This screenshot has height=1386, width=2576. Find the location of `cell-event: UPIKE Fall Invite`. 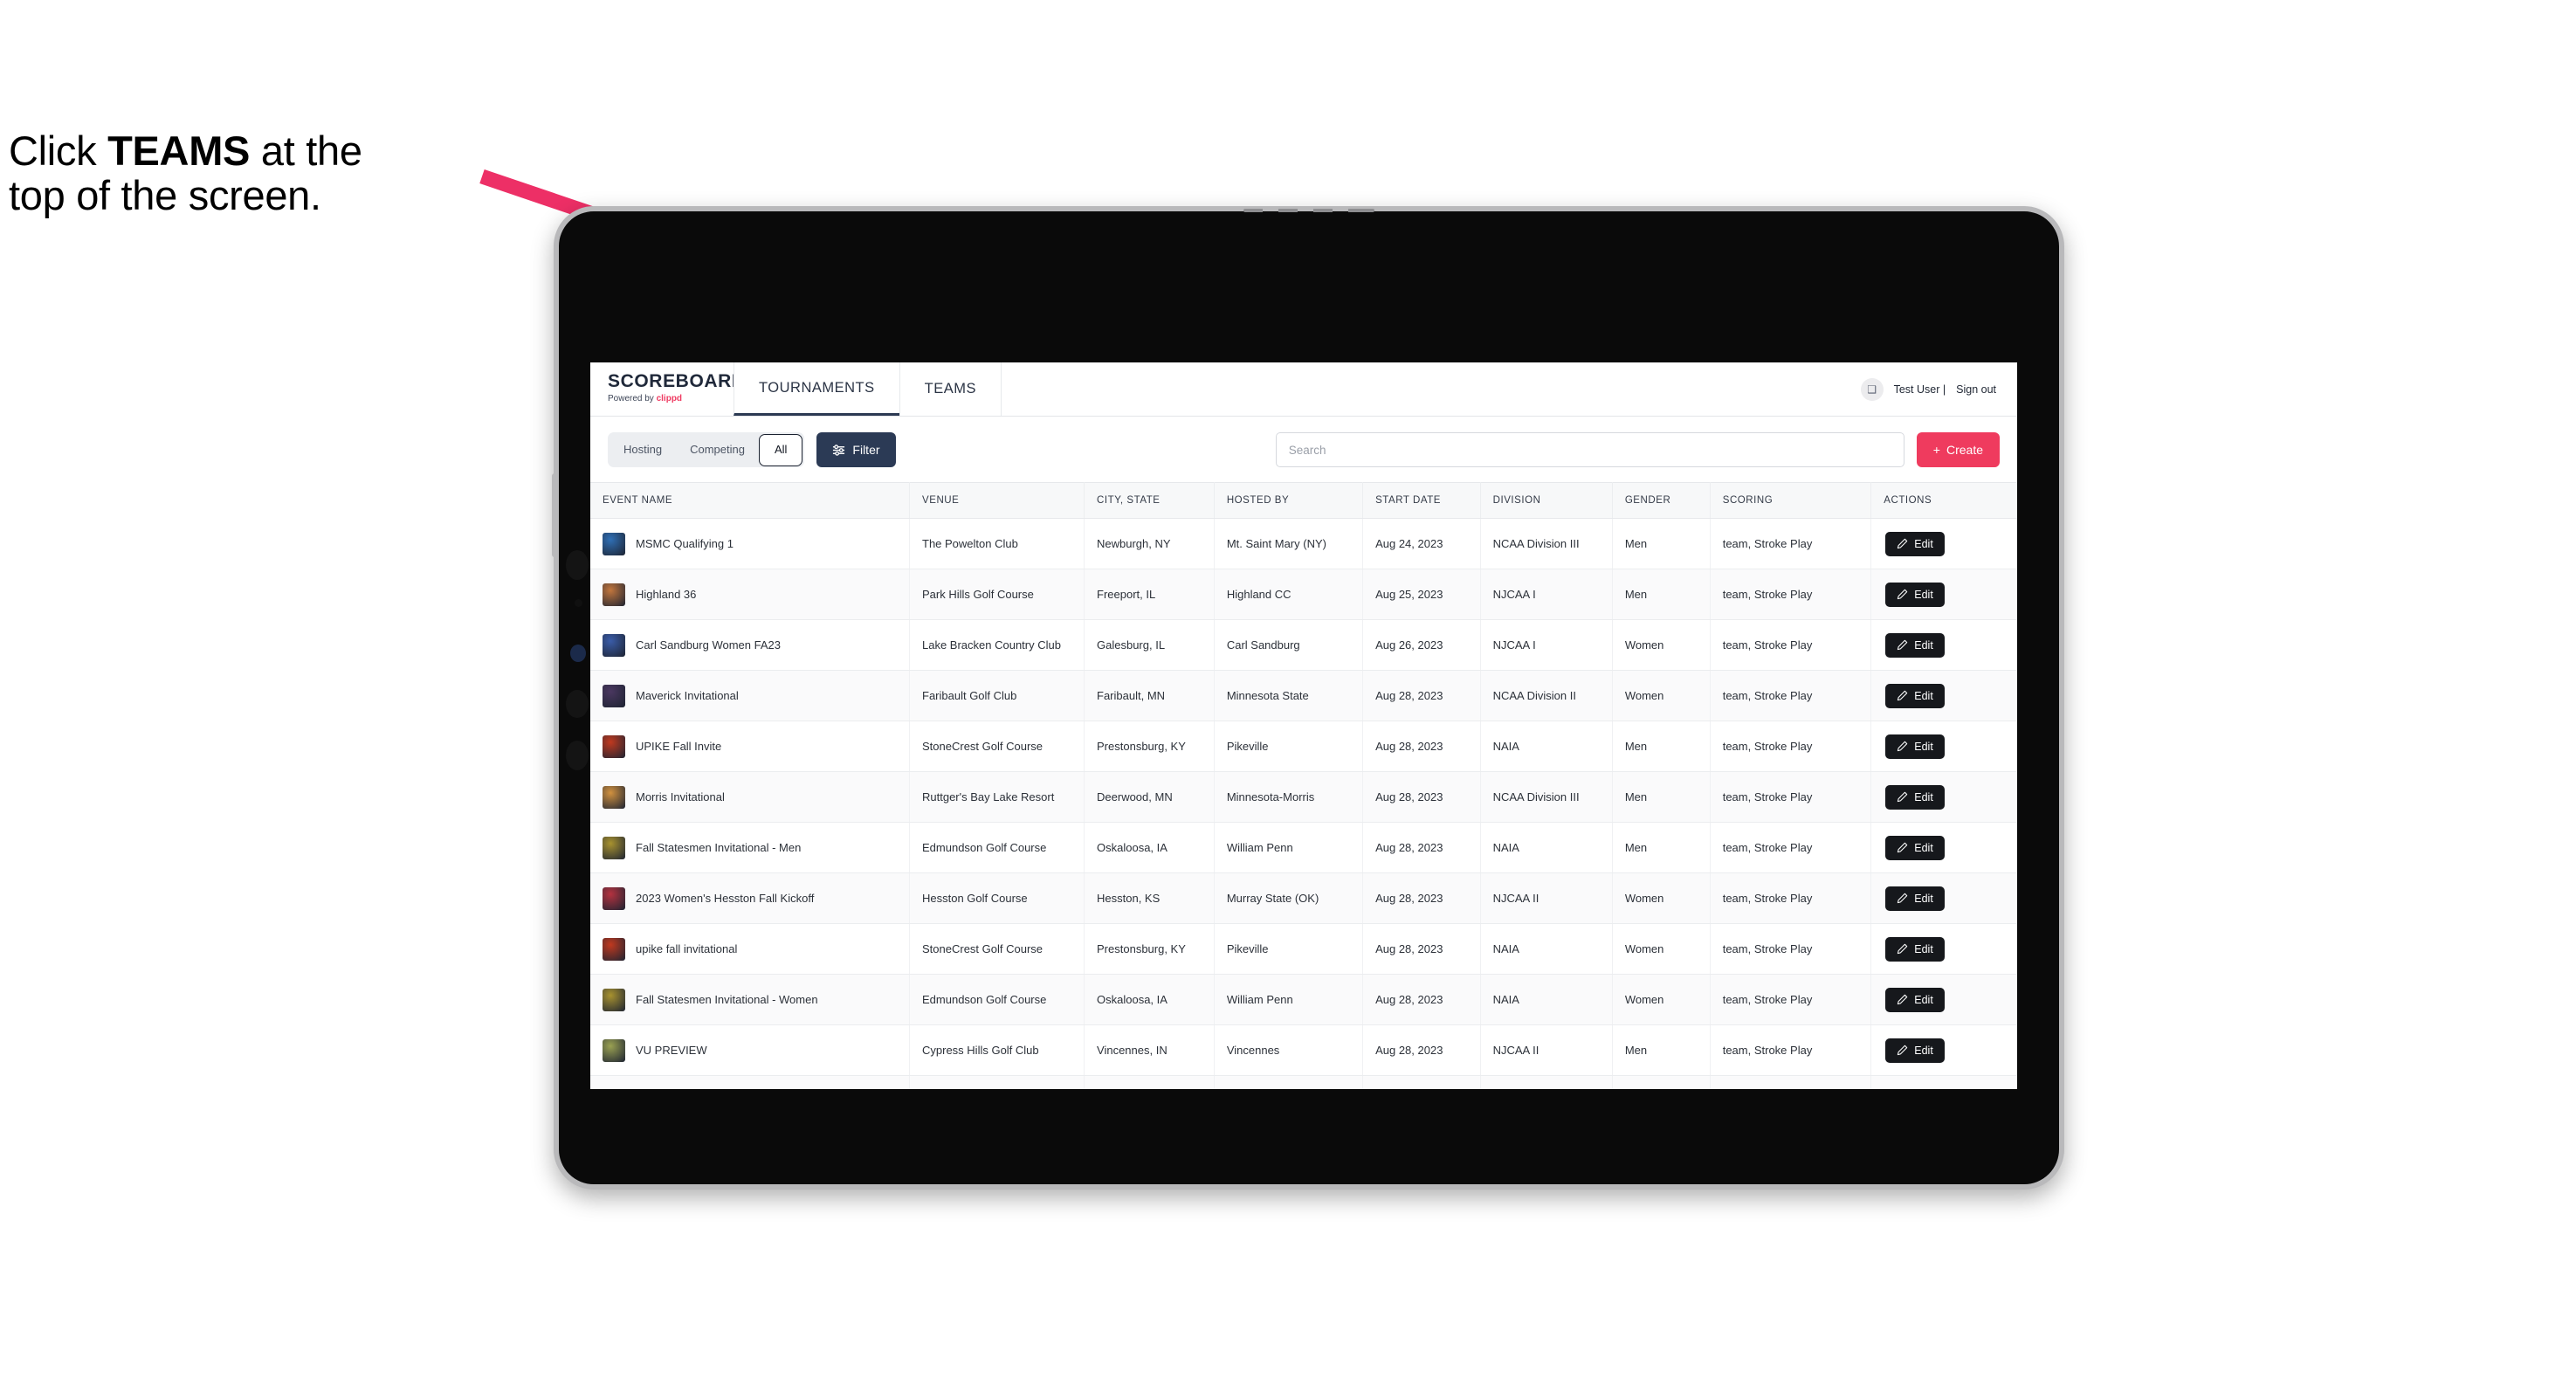

cell-event: UPIKE Fall Invite is located at coordinates (750, 746).